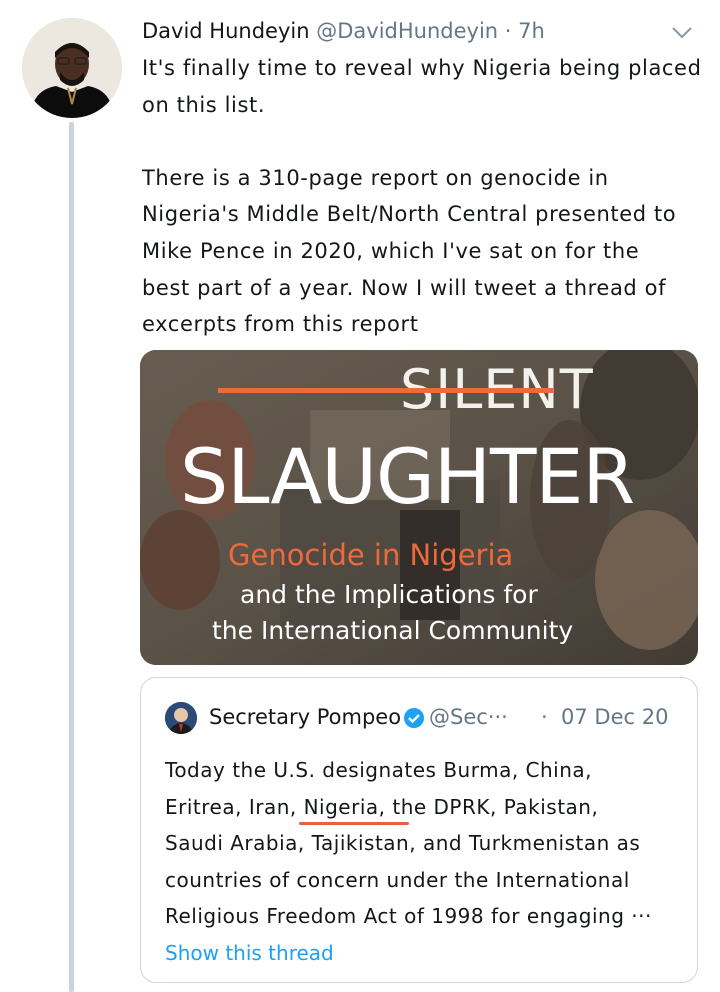 This screenshot has width=720, height=992. What do you see at coordinates (379, 770) in the screenshot?
I see `quoted-text-line: Today the U.S. designates Burma, China,` at bounding box center [379, 770].